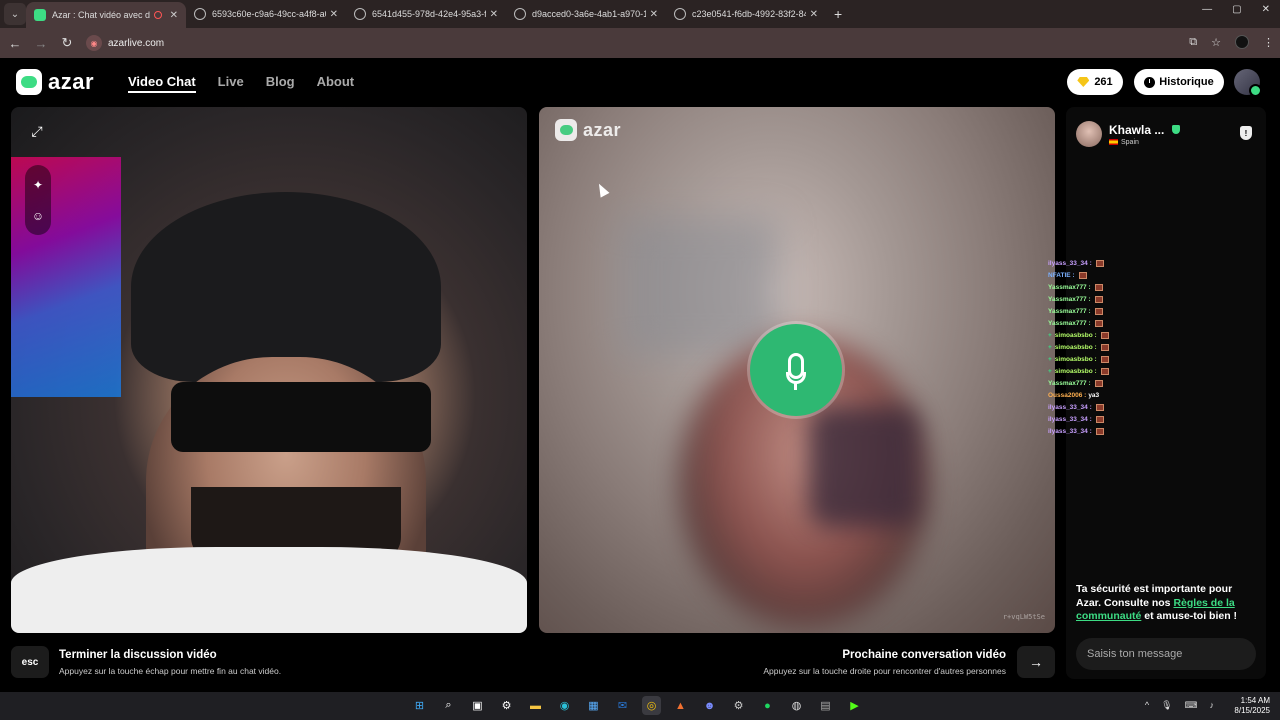 The width and height of the screenshot is (1280, 720). I want to click on browser-menu-icon: ⋮, so click(1268, 42).